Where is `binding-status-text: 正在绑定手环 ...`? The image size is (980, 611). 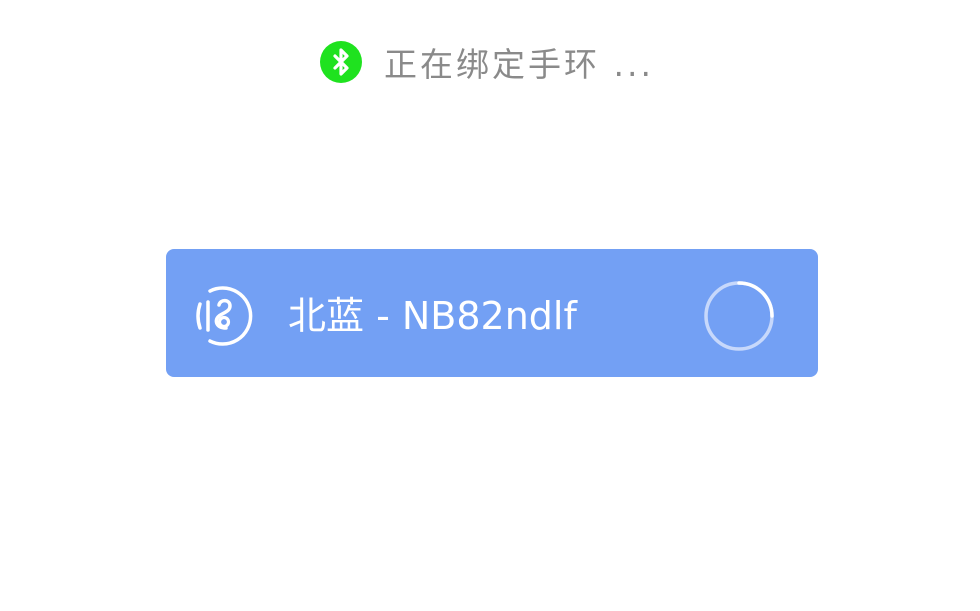 binding-status-text: 正在绑定手环 ... is located at coordinates (519, 64).